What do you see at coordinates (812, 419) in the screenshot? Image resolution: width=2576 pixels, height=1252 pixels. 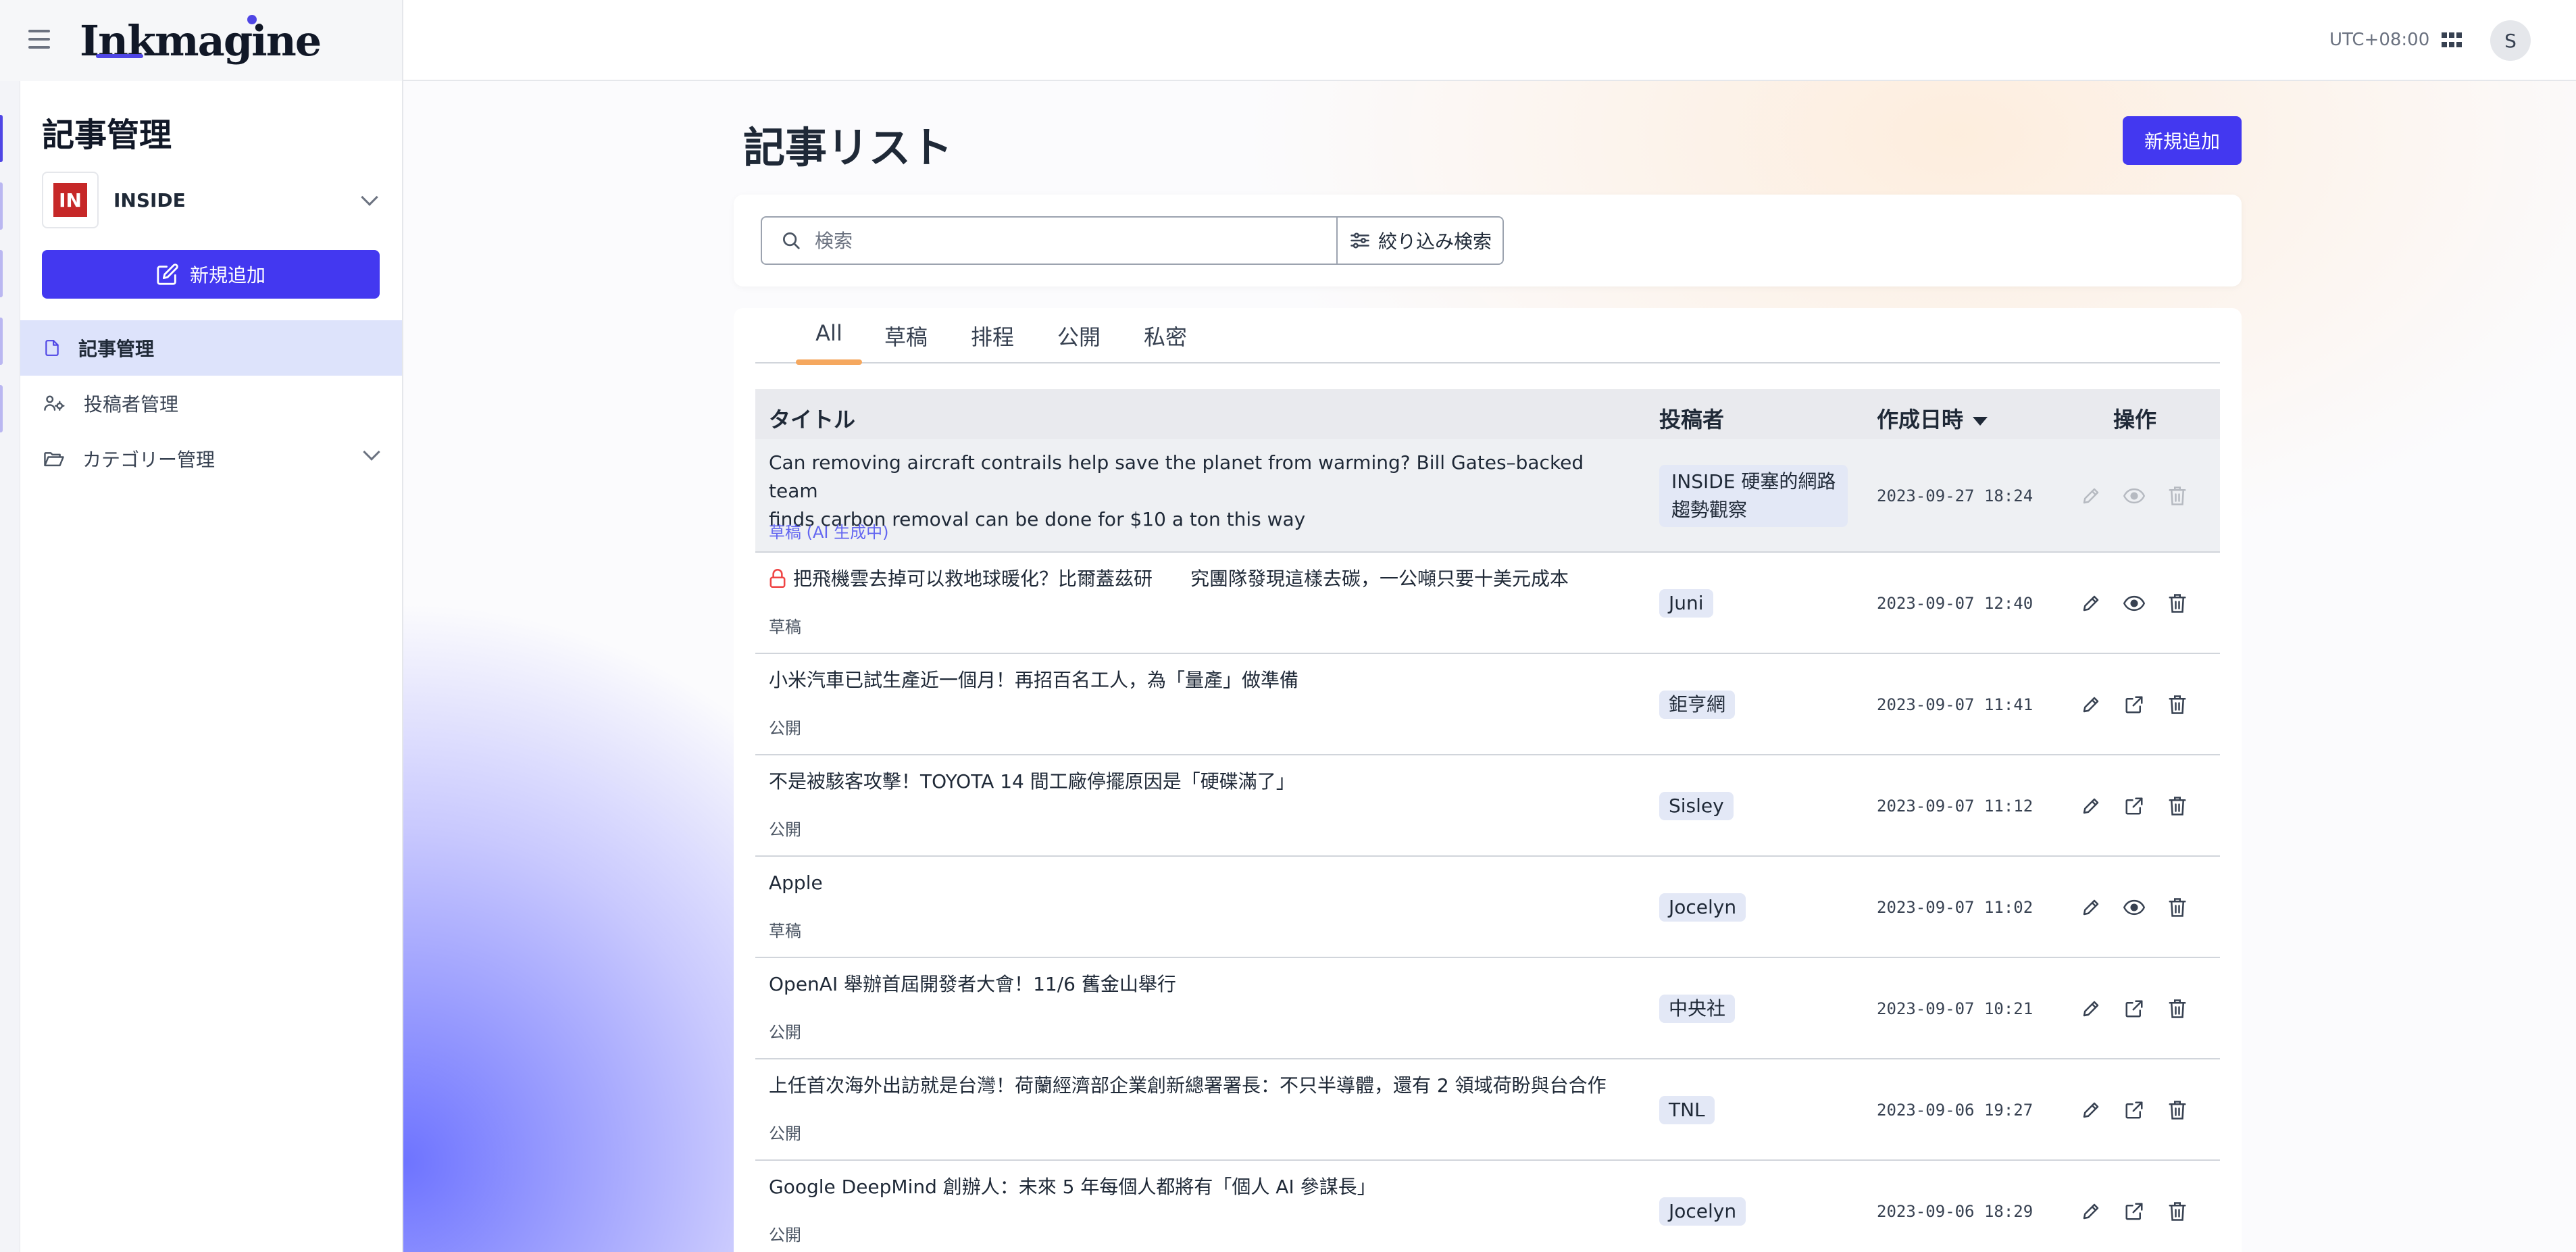 I see `column-title-header: タイトル` at bounding box center [812, 419].